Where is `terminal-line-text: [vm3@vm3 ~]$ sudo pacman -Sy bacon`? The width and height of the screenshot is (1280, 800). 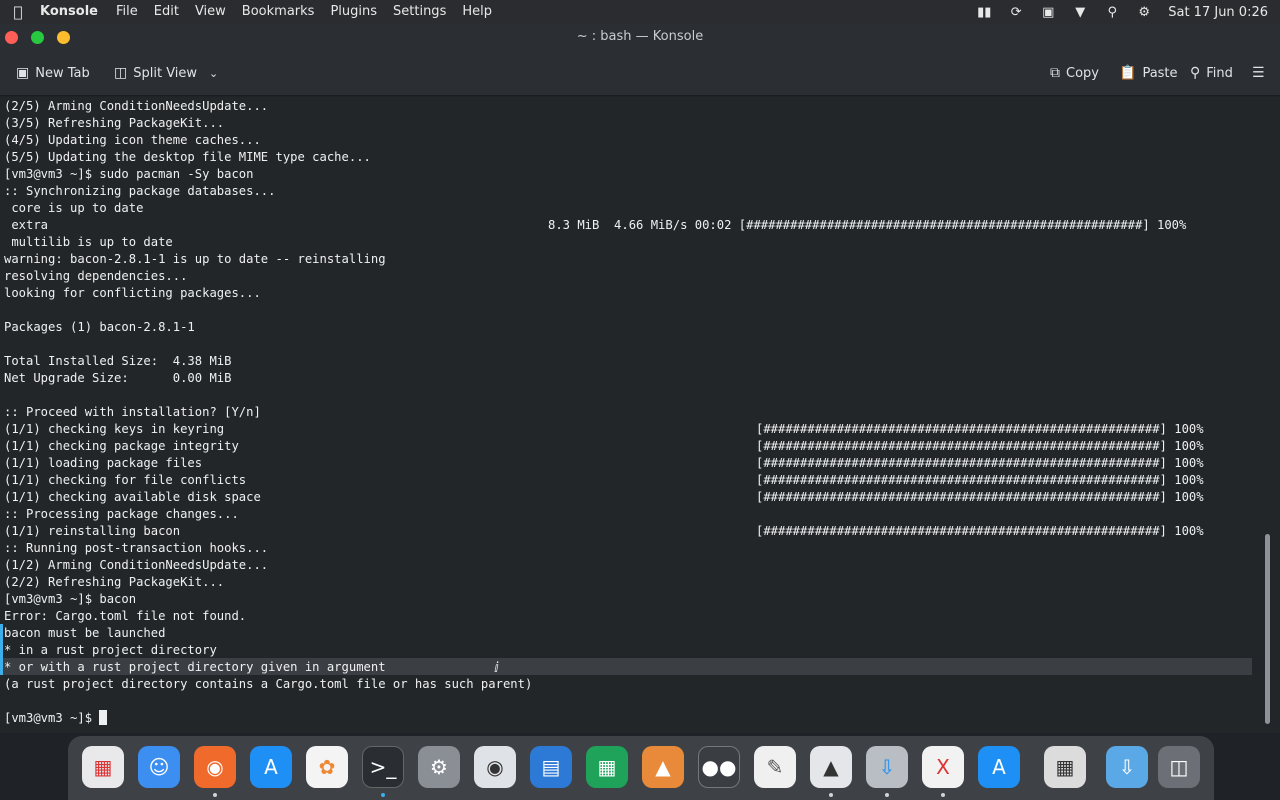 terminal-line-text: [vm3@vm3 ~]$ sudo pacman -Sy bacon is located at coordinates (129, 174).